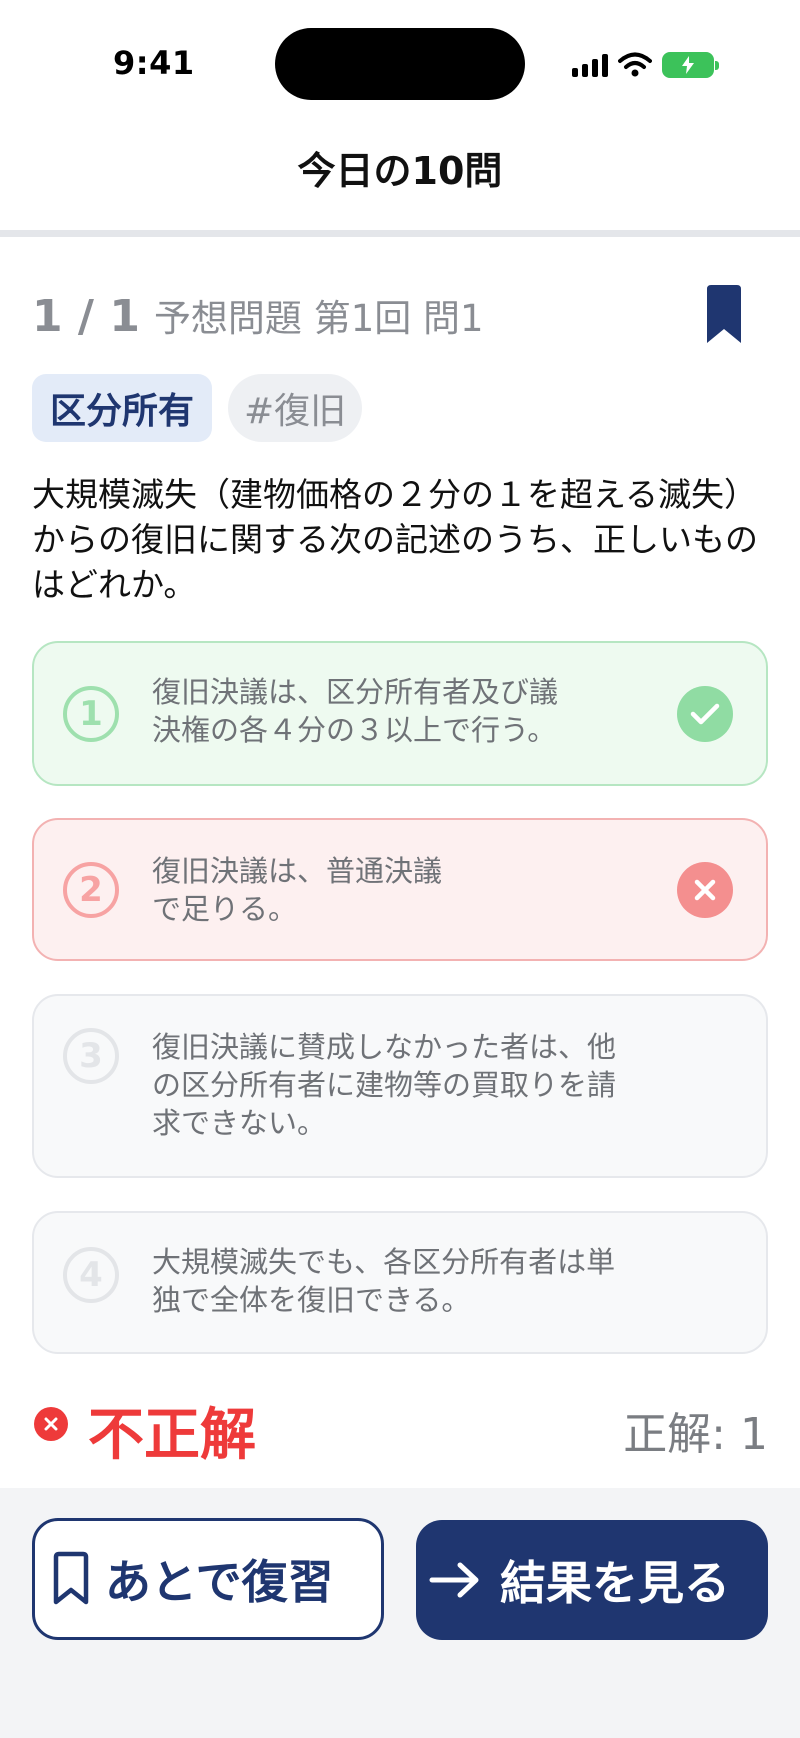 The width and height of the screenshot is (800, 1738). I want to click on review-later-button: あとで復習, so click(208, 1579).